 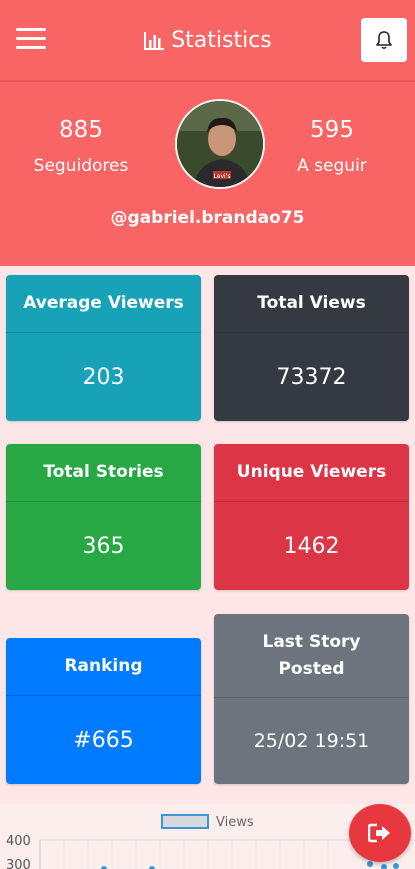 I want to click on card-value: 73372, so click(x=311, y=377).